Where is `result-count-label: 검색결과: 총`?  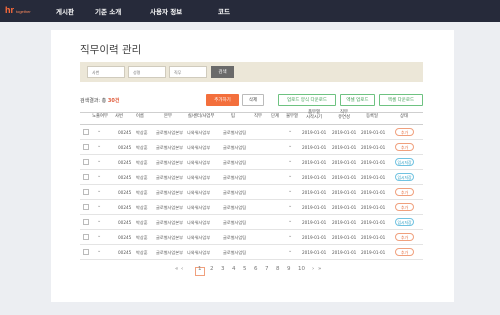
result-count-label: 검색결과: 총 is located at coordinates (94, 101).